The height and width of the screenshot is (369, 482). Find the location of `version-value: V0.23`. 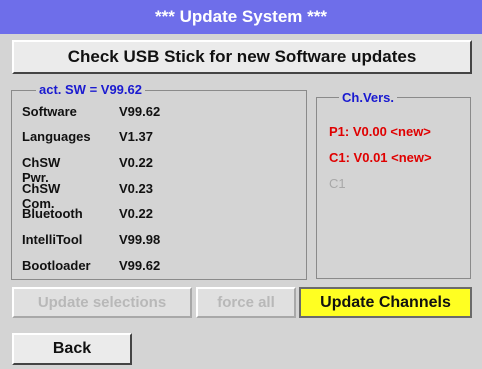

version-value: V0.23 is located at coordinates (136, 188).